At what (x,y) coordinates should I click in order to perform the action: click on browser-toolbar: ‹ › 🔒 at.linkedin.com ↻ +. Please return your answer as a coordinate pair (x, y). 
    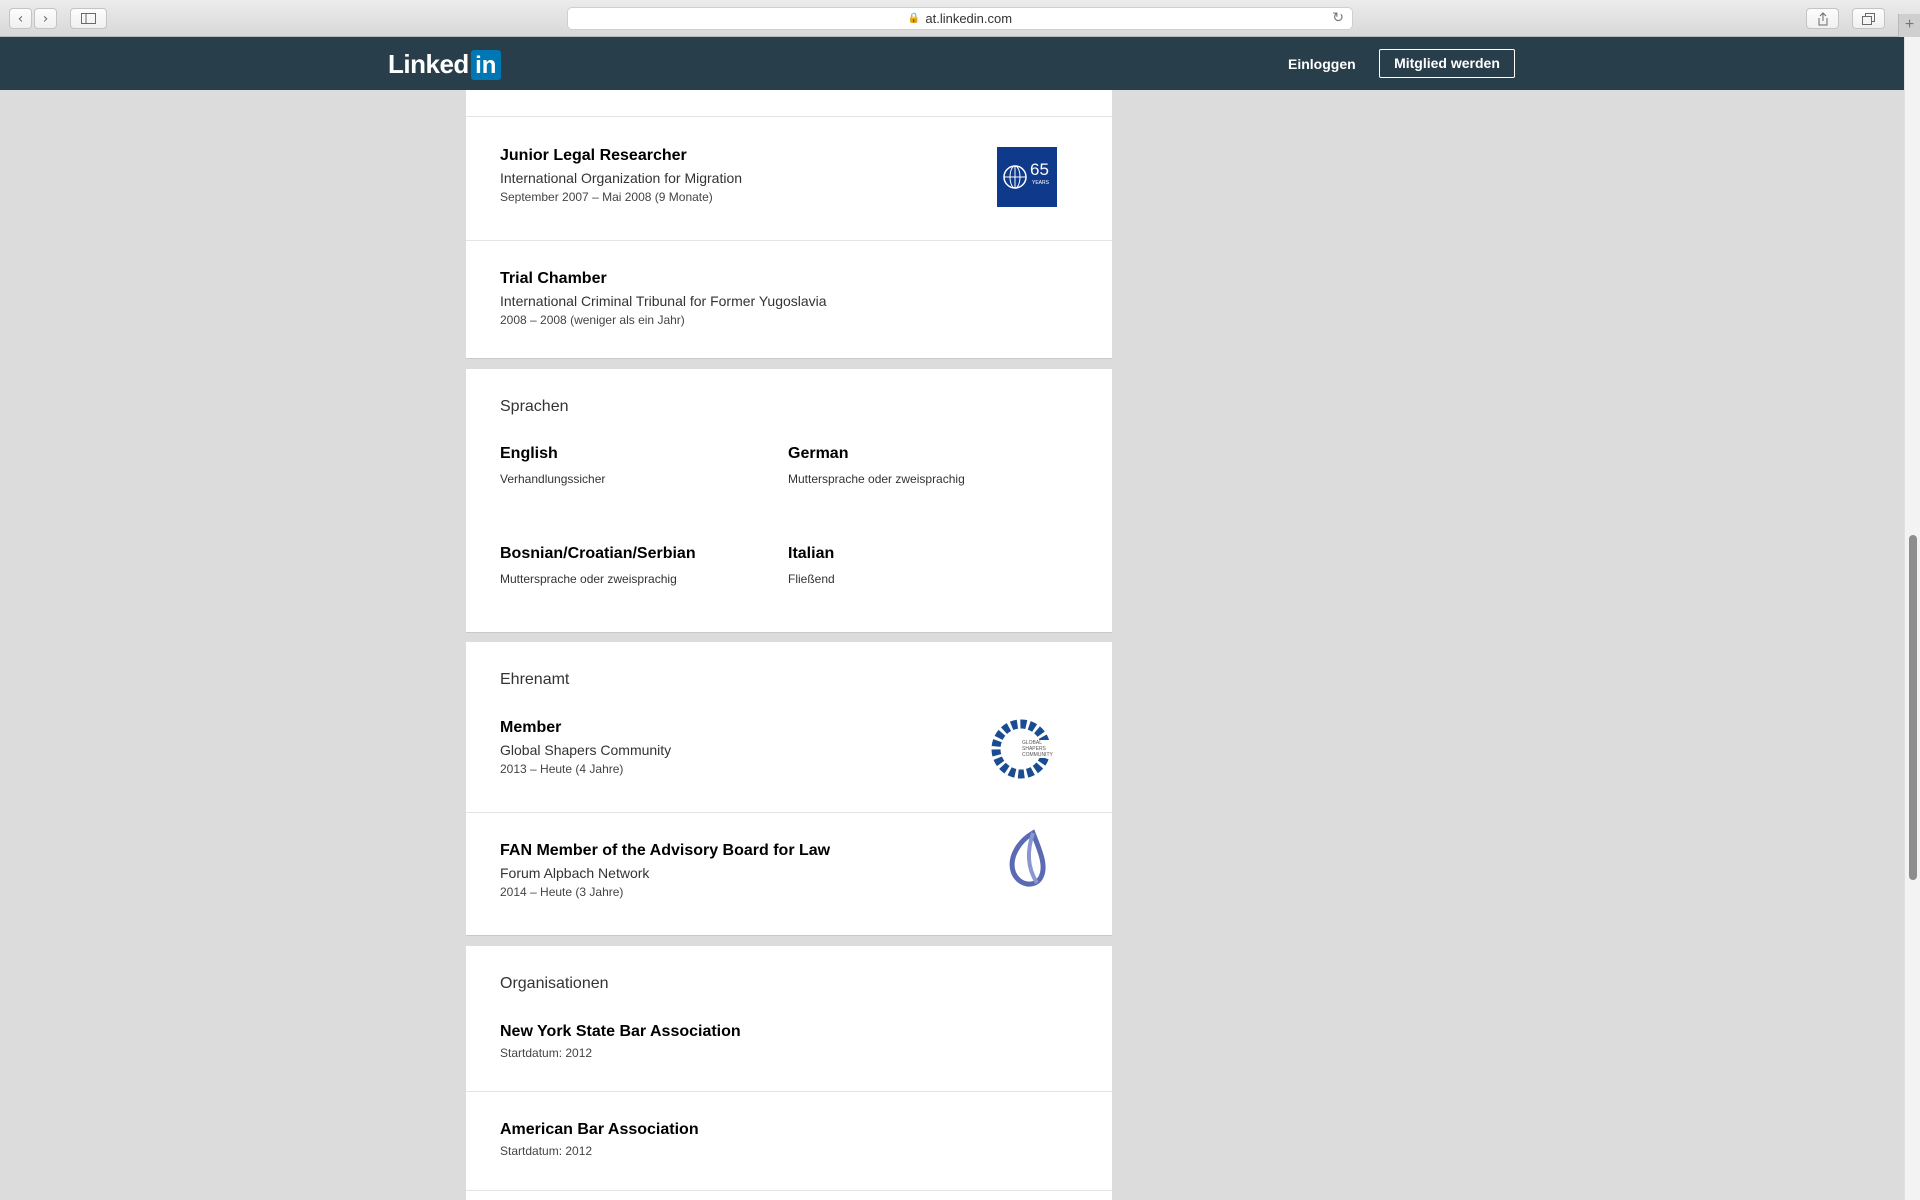
    Looking at the image, I should click on (960, 18).